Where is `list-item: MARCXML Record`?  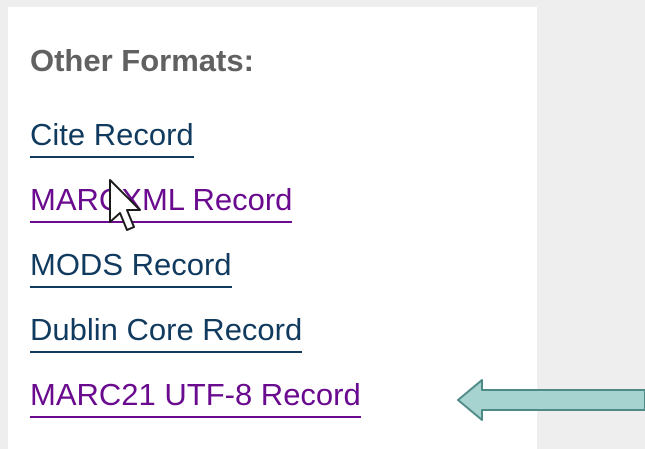 list-item: MARCXML Record is located at coordinates (195, 211).